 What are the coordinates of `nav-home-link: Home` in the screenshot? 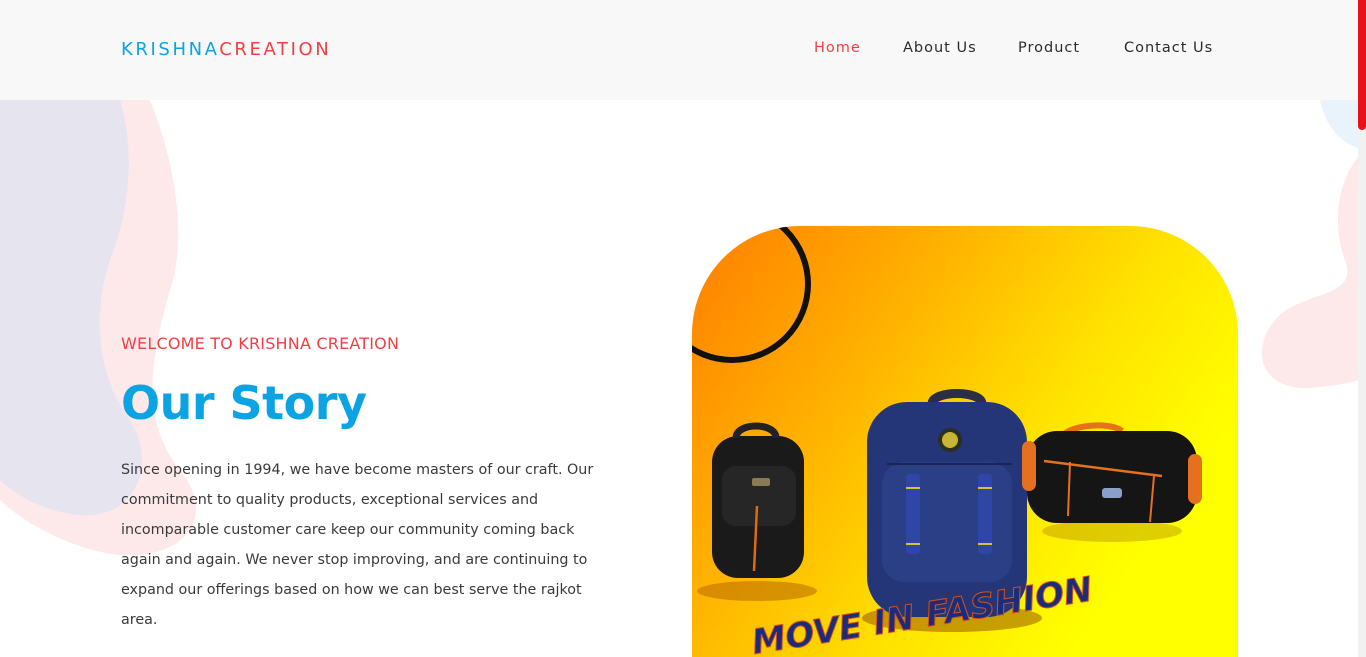 It's located at (837, 48).